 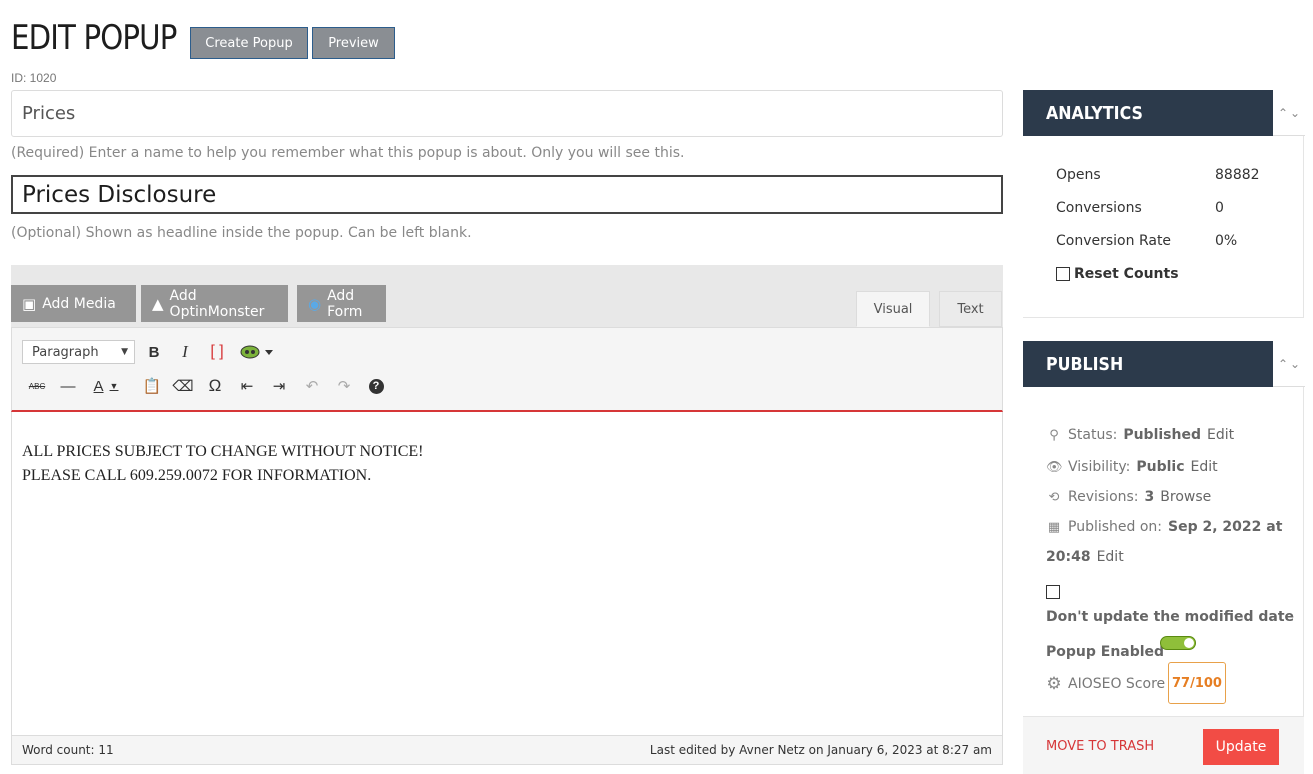 What do you see at coordinates (1220, 435) in the screenshot?
I see `status-edit-link: Edit` at bounding box center [1220, 435].